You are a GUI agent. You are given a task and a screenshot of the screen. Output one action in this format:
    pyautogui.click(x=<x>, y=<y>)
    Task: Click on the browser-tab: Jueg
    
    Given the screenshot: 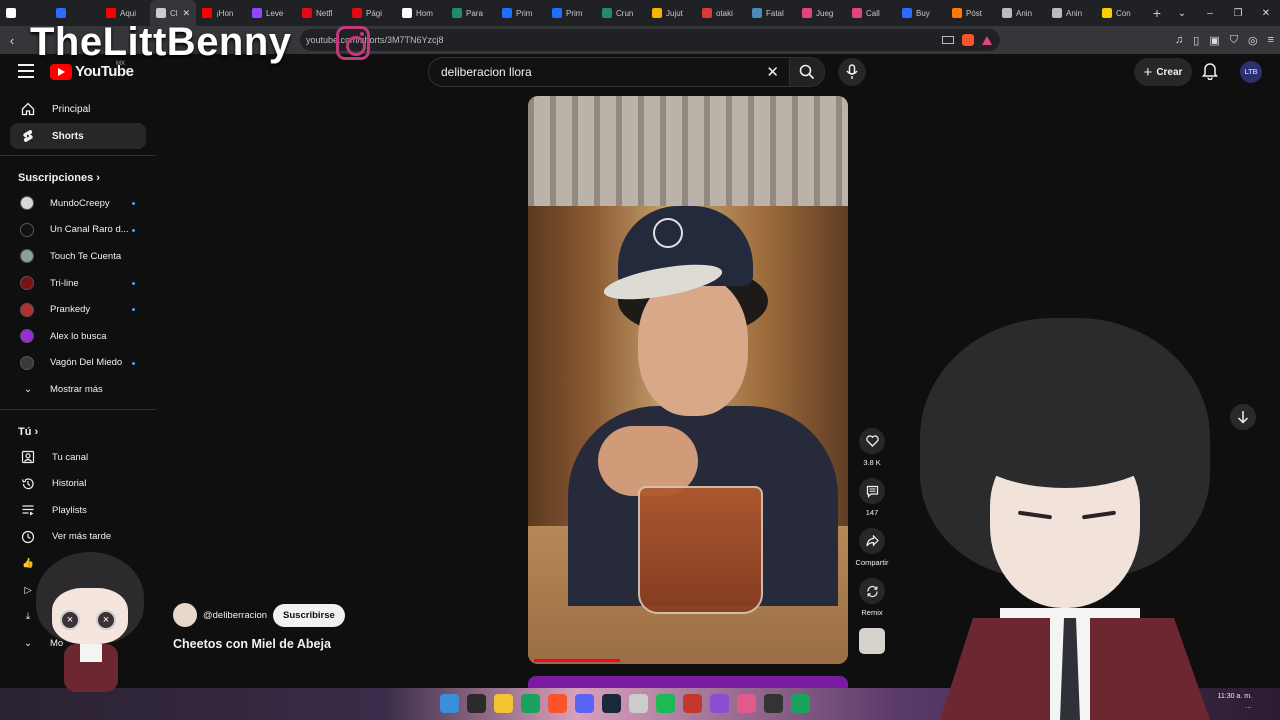 What is the action you would take?
    pyautogui.click(x=821, y=13)
    